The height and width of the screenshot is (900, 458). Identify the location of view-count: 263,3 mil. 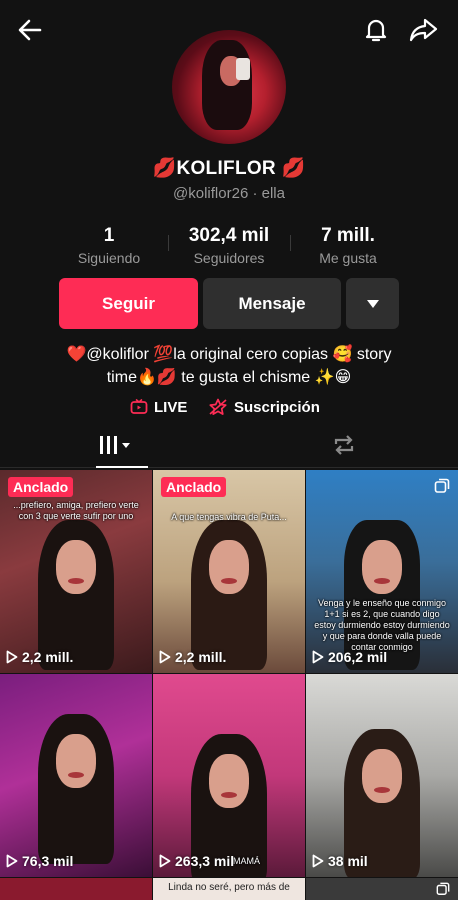
(196, 861).